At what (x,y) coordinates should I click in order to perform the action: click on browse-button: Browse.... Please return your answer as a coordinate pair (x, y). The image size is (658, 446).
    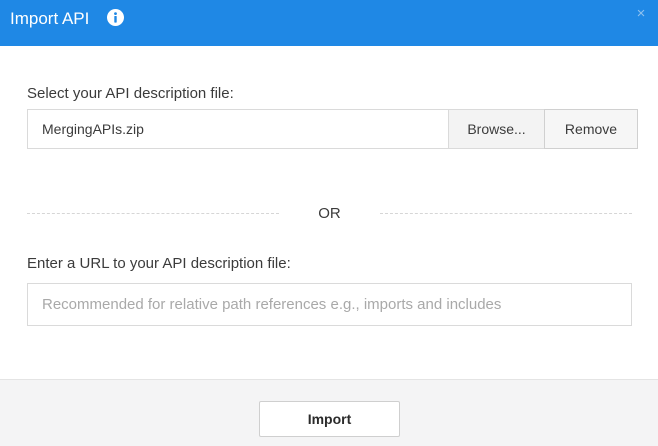
    Looking at the image, I should click on (496, 129).